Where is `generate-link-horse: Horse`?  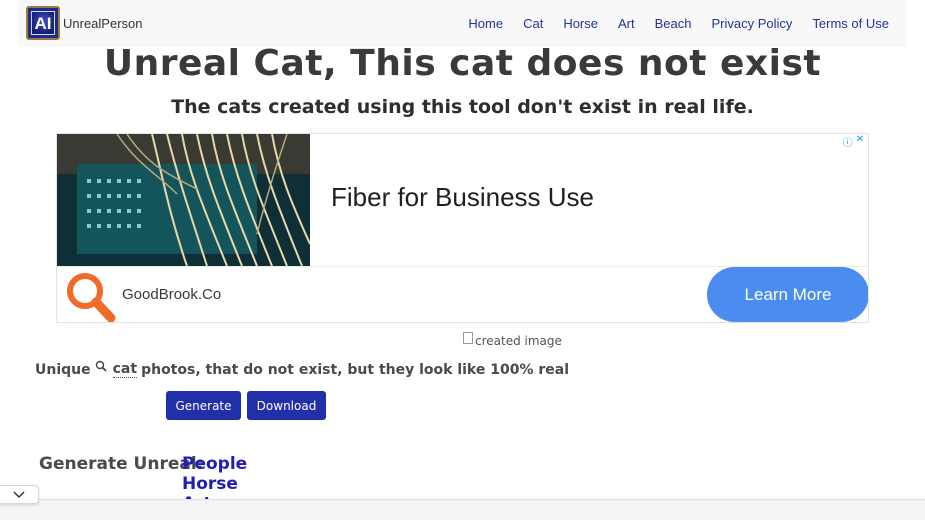 generate-link-horse: Horse is located at coordinates (214, 484).